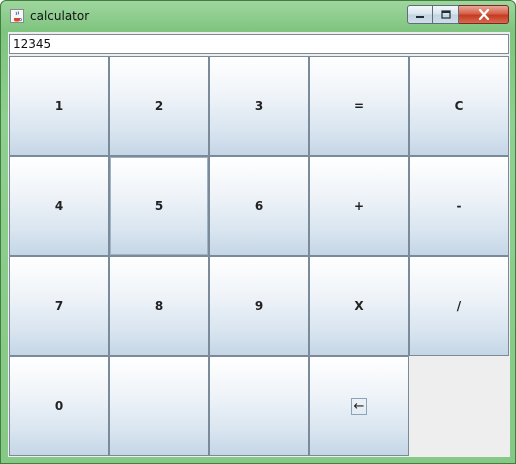 Image resolution: width=516 pixels, height=464 pixels. I want to click on key-5: 5, so click(159, 206).